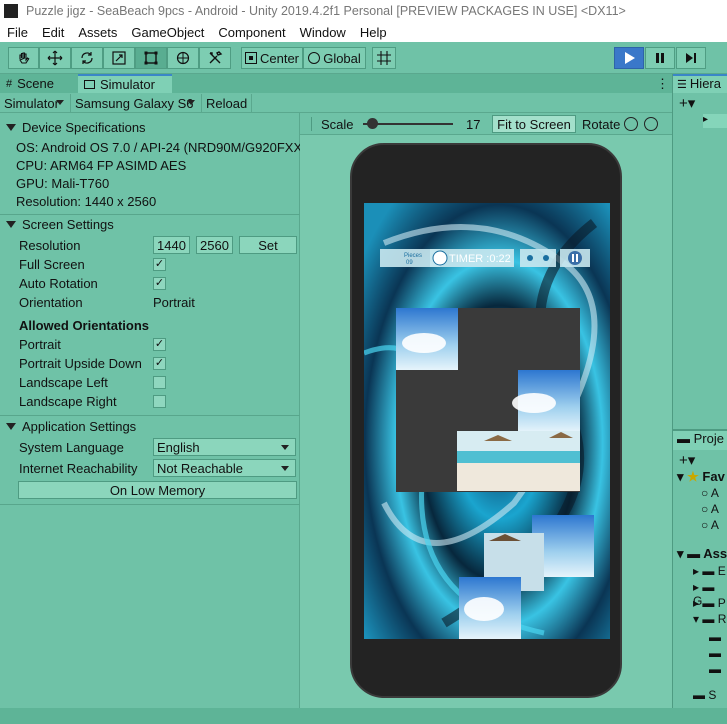 The image size is (727, 724). Describe the element at coordinates (629, 58) in the screenshot. I see `play-button` at that location.